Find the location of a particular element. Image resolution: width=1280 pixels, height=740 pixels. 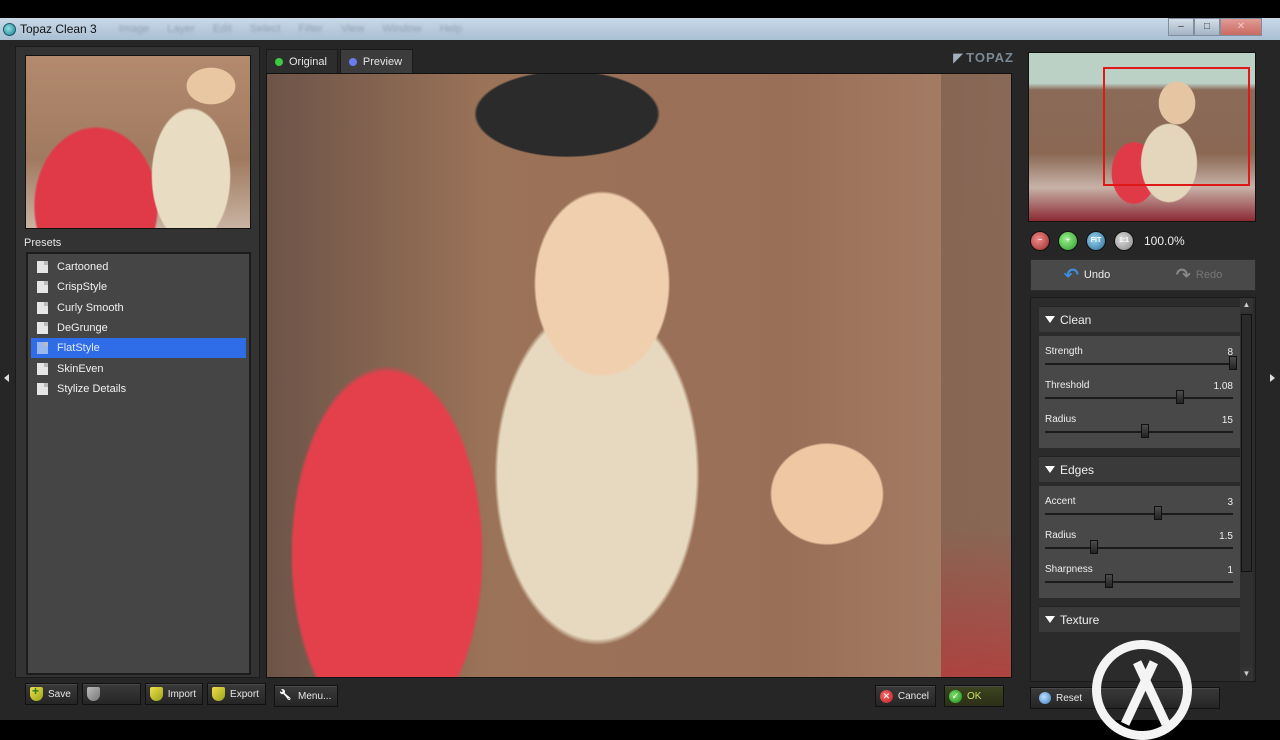

slider-value: 1.5 is located at coordinates (1226, 536).